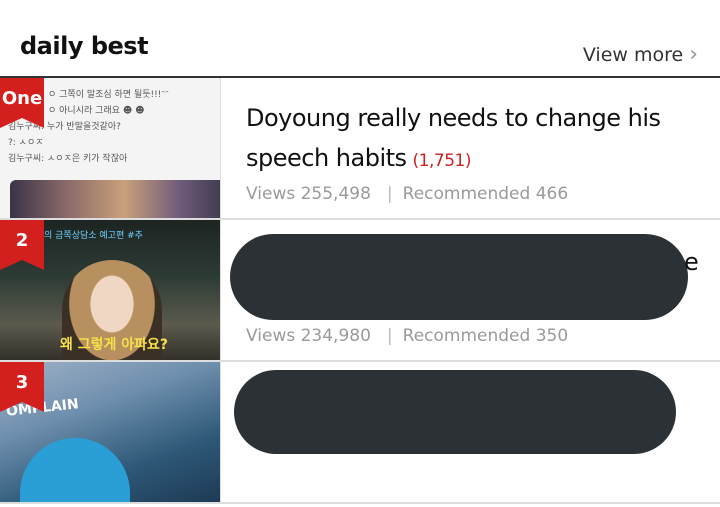  I want to click on thumbnail-subtitle: 왜 그렇게 아파요?, so click(114, 345).